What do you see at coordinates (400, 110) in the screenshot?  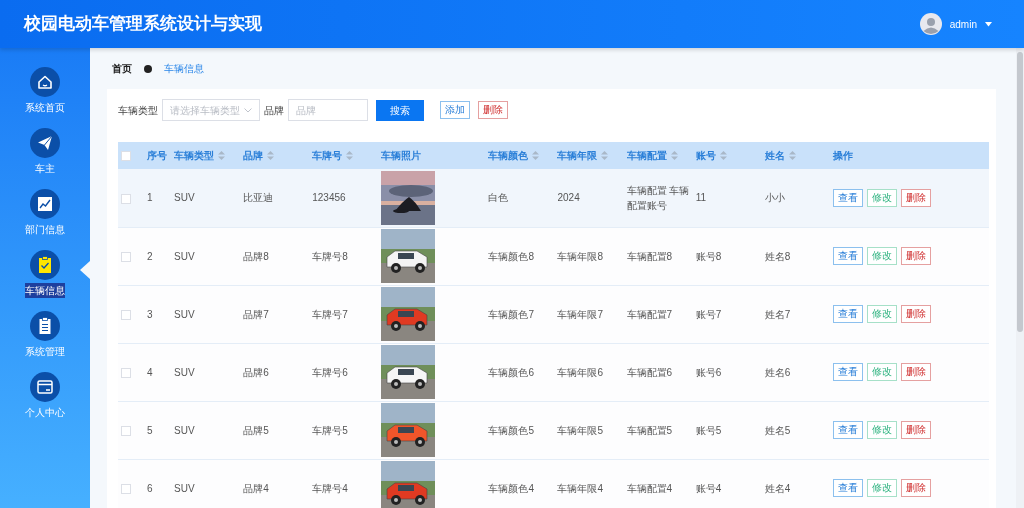 I see `search-button: 搜索` at bounding box center [400, 110].